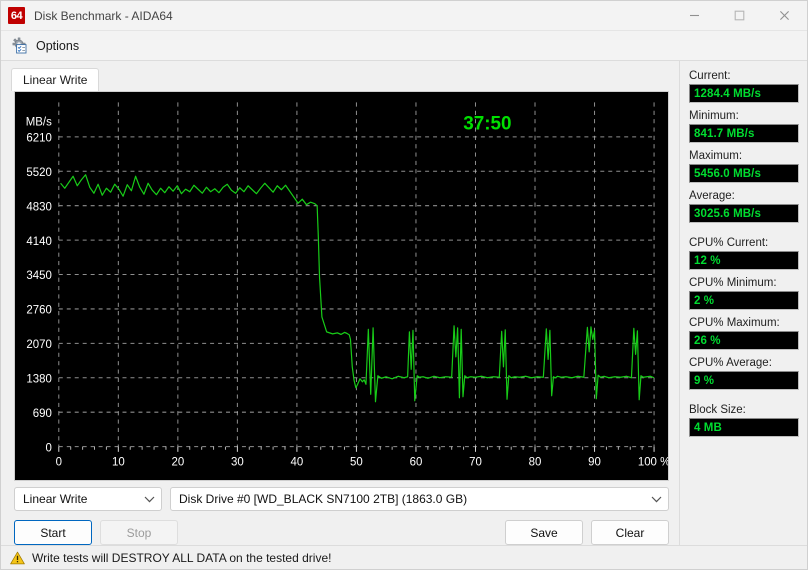  Describe the element at coordinates (39, 309) in the screenshot. I see `svg-text: 2760` at that location.